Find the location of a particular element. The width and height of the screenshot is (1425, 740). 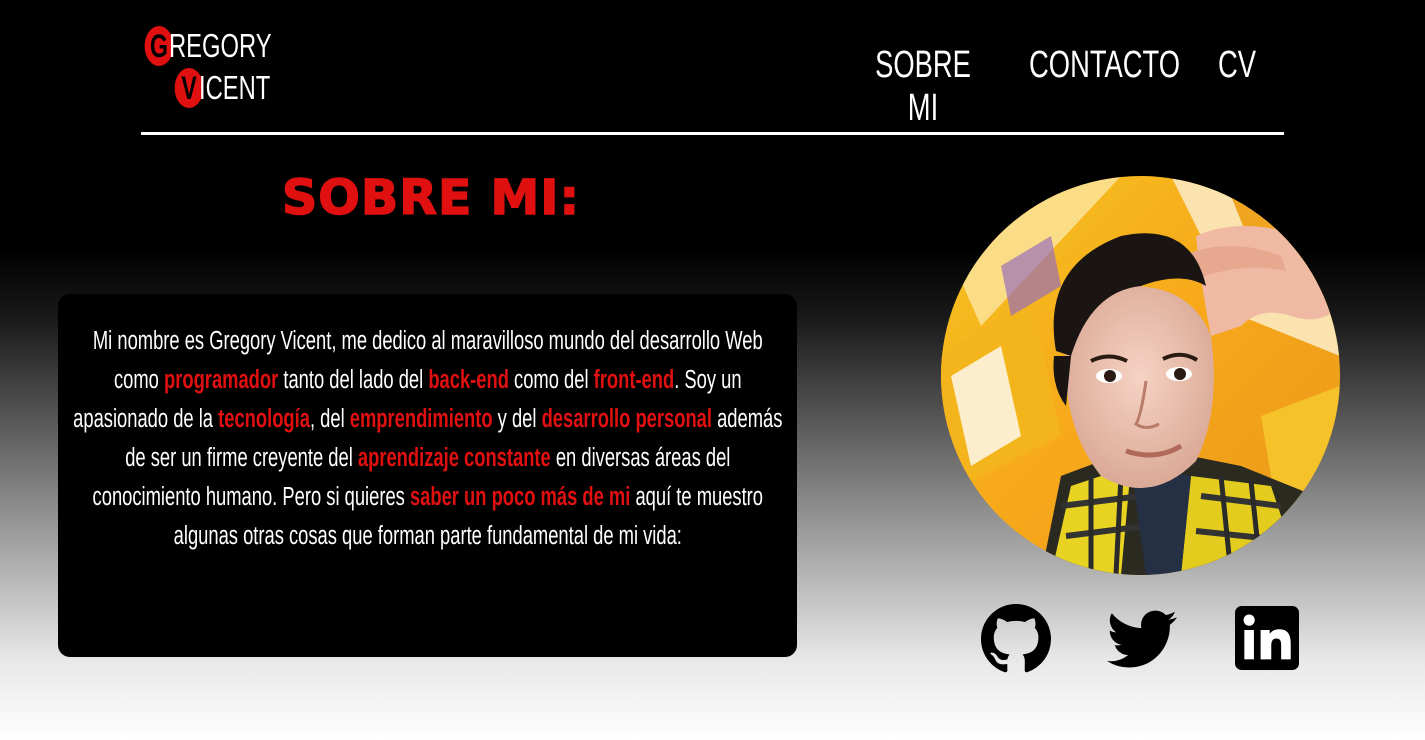

bio-highlight-front-end: front-end is located at coordinates (633, 380).